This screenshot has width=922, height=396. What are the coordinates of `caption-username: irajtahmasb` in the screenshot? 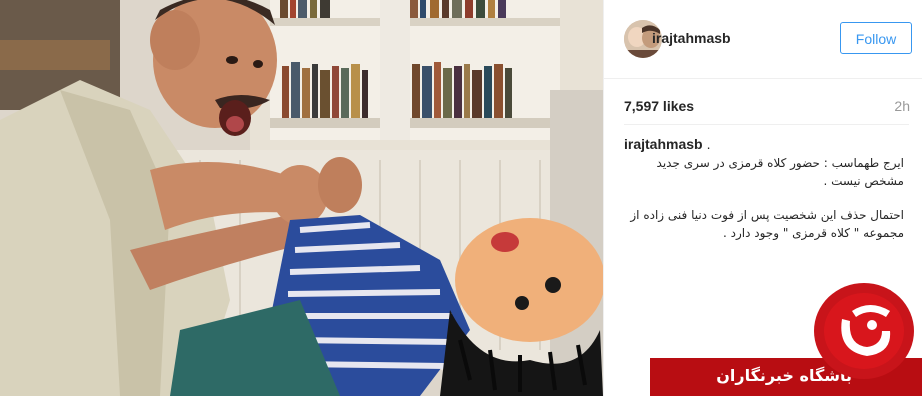 It's located at (663, 144).